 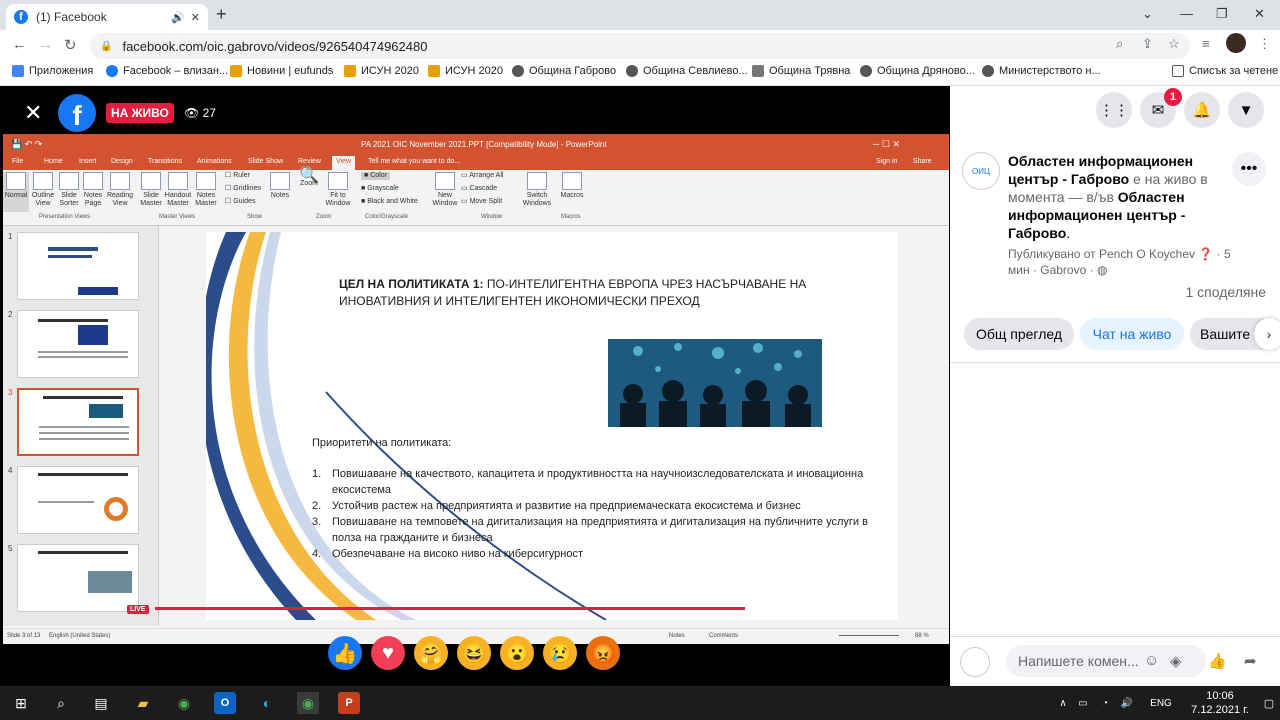 What do you see at coordinates (1225, 71) in the screenshot?
I see `reading-list: Списък за четене` at bounding box center [1225, 71].